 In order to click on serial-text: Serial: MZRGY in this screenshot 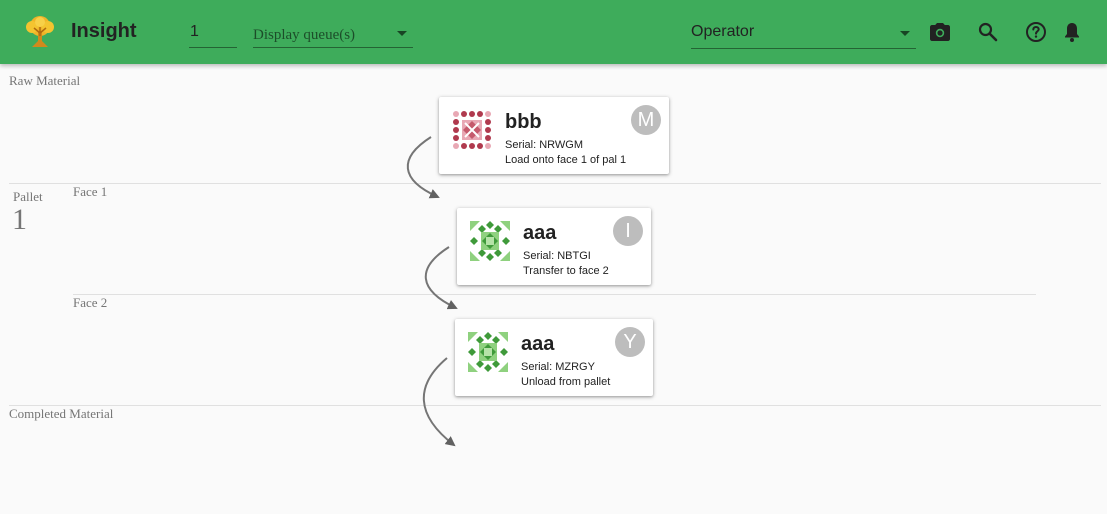, I will do `click(558, 367)`.